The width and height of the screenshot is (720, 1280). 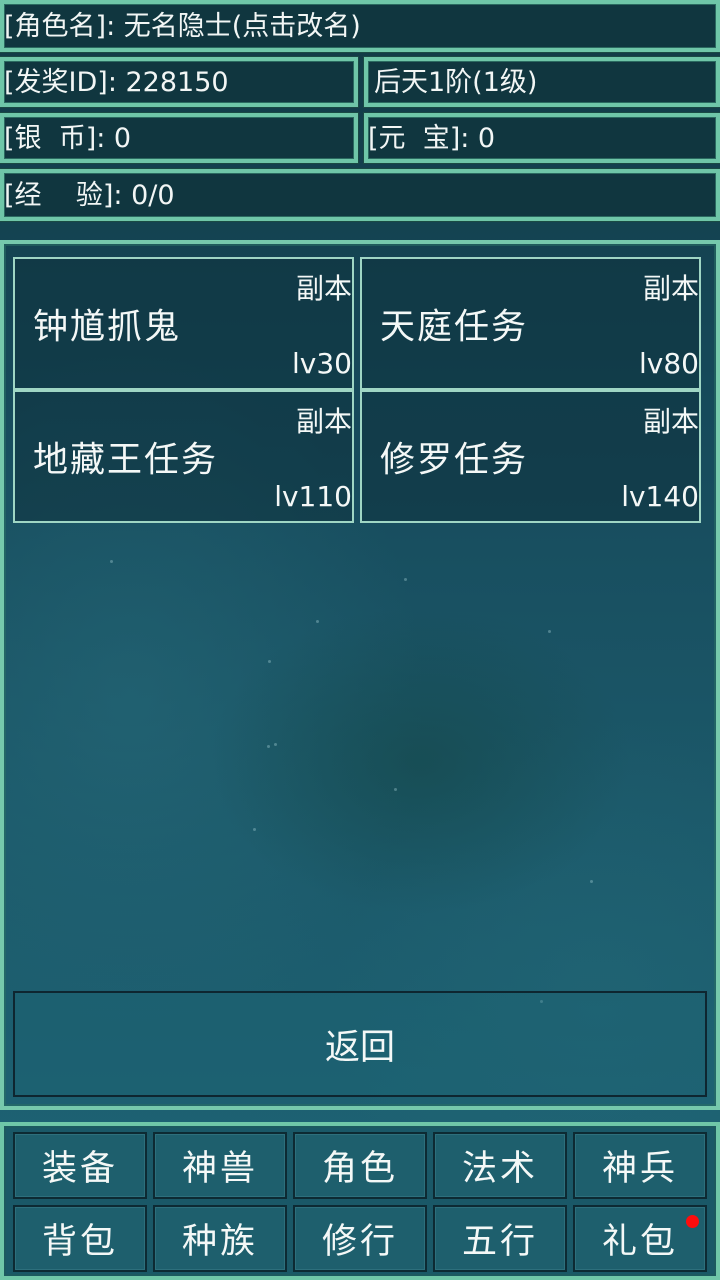 What do you see at coordinates (639, 1242) in the screenshot?
I see `nav-gift-pack-label: 礼包` at bounding box center [639, 1242].